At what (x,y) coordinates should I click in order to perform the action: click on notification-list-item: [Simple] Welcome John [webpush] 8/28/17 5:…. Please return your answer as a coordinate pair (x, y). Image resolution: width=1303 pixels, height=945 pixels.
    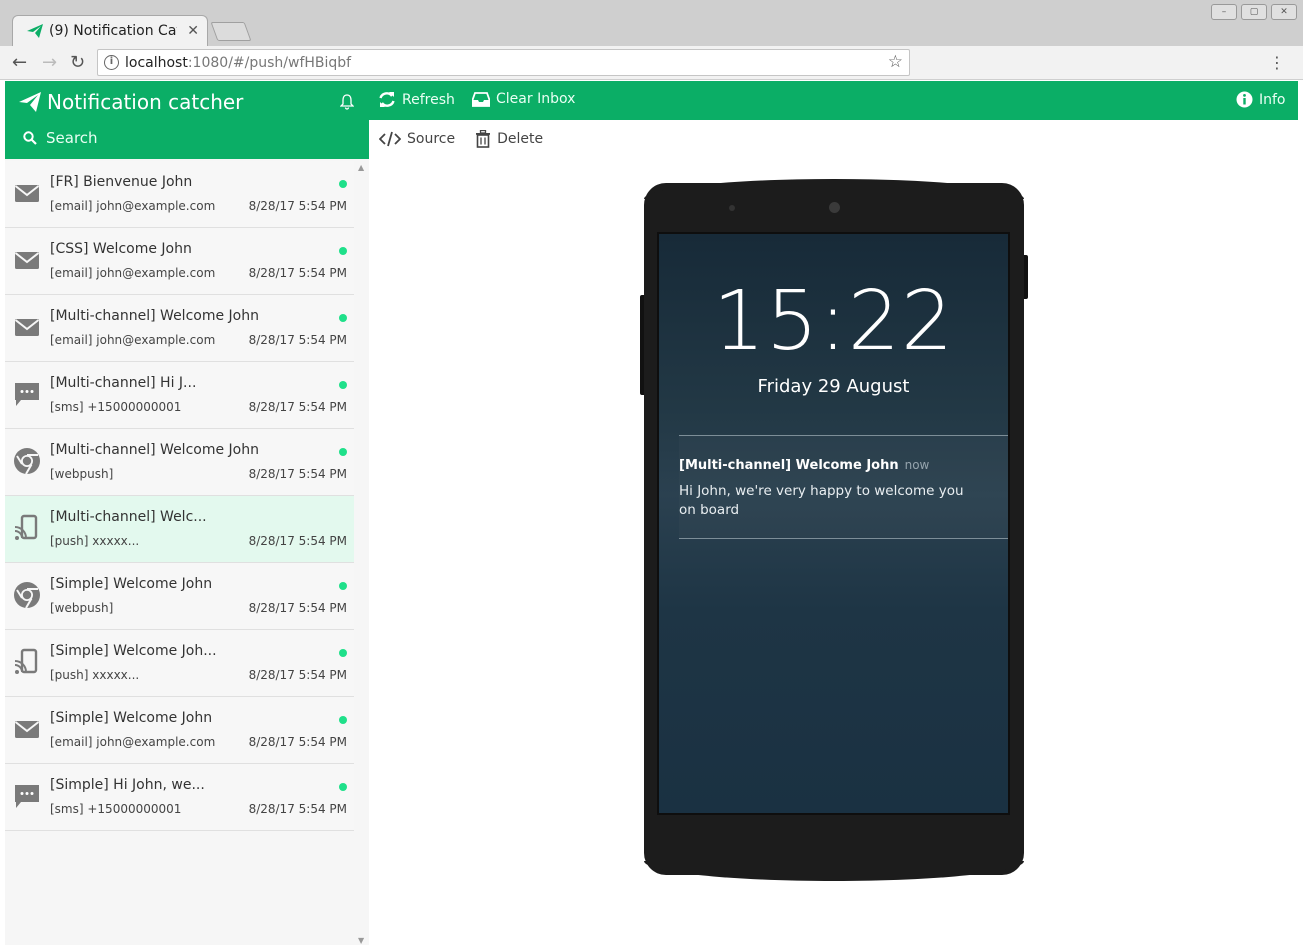
    Looking at the image, I should click on (179, 596).